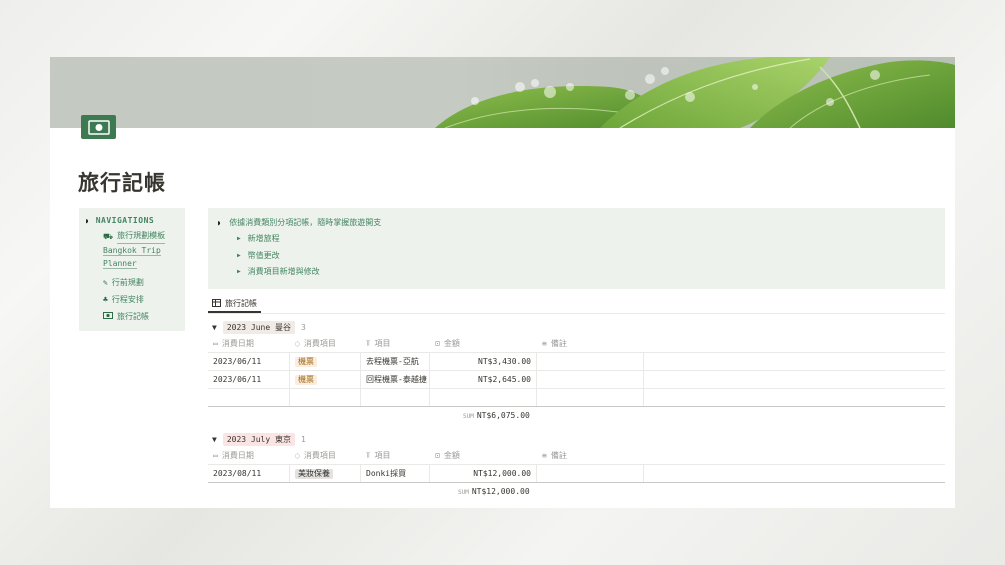  I want to click on tab-label: 旅行記帳, so click(241, 303).